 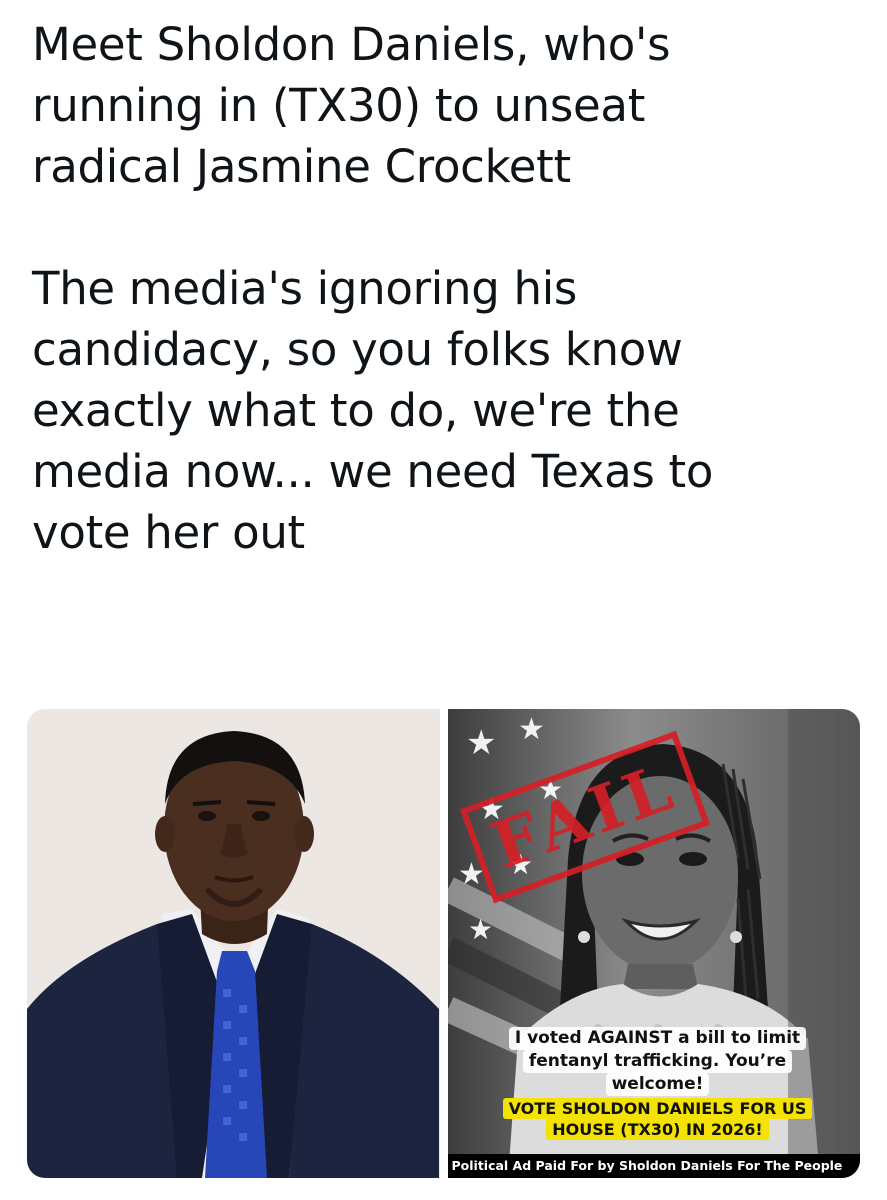 I want to click on ad-quote-line: I voted AGAINST a bill to limit, so click(x=657, y=1038).